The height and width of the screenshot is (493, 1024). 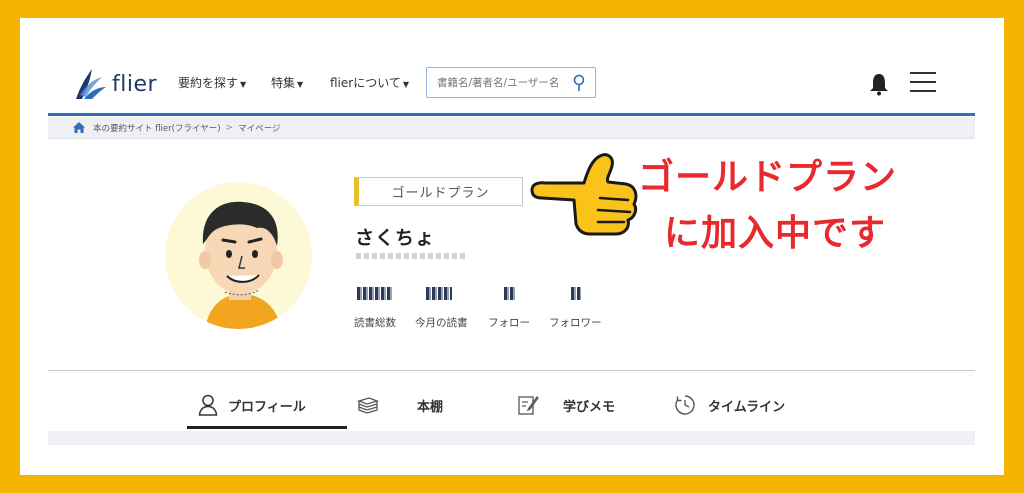 I want to click on search-box, so click(x=511, y=82).